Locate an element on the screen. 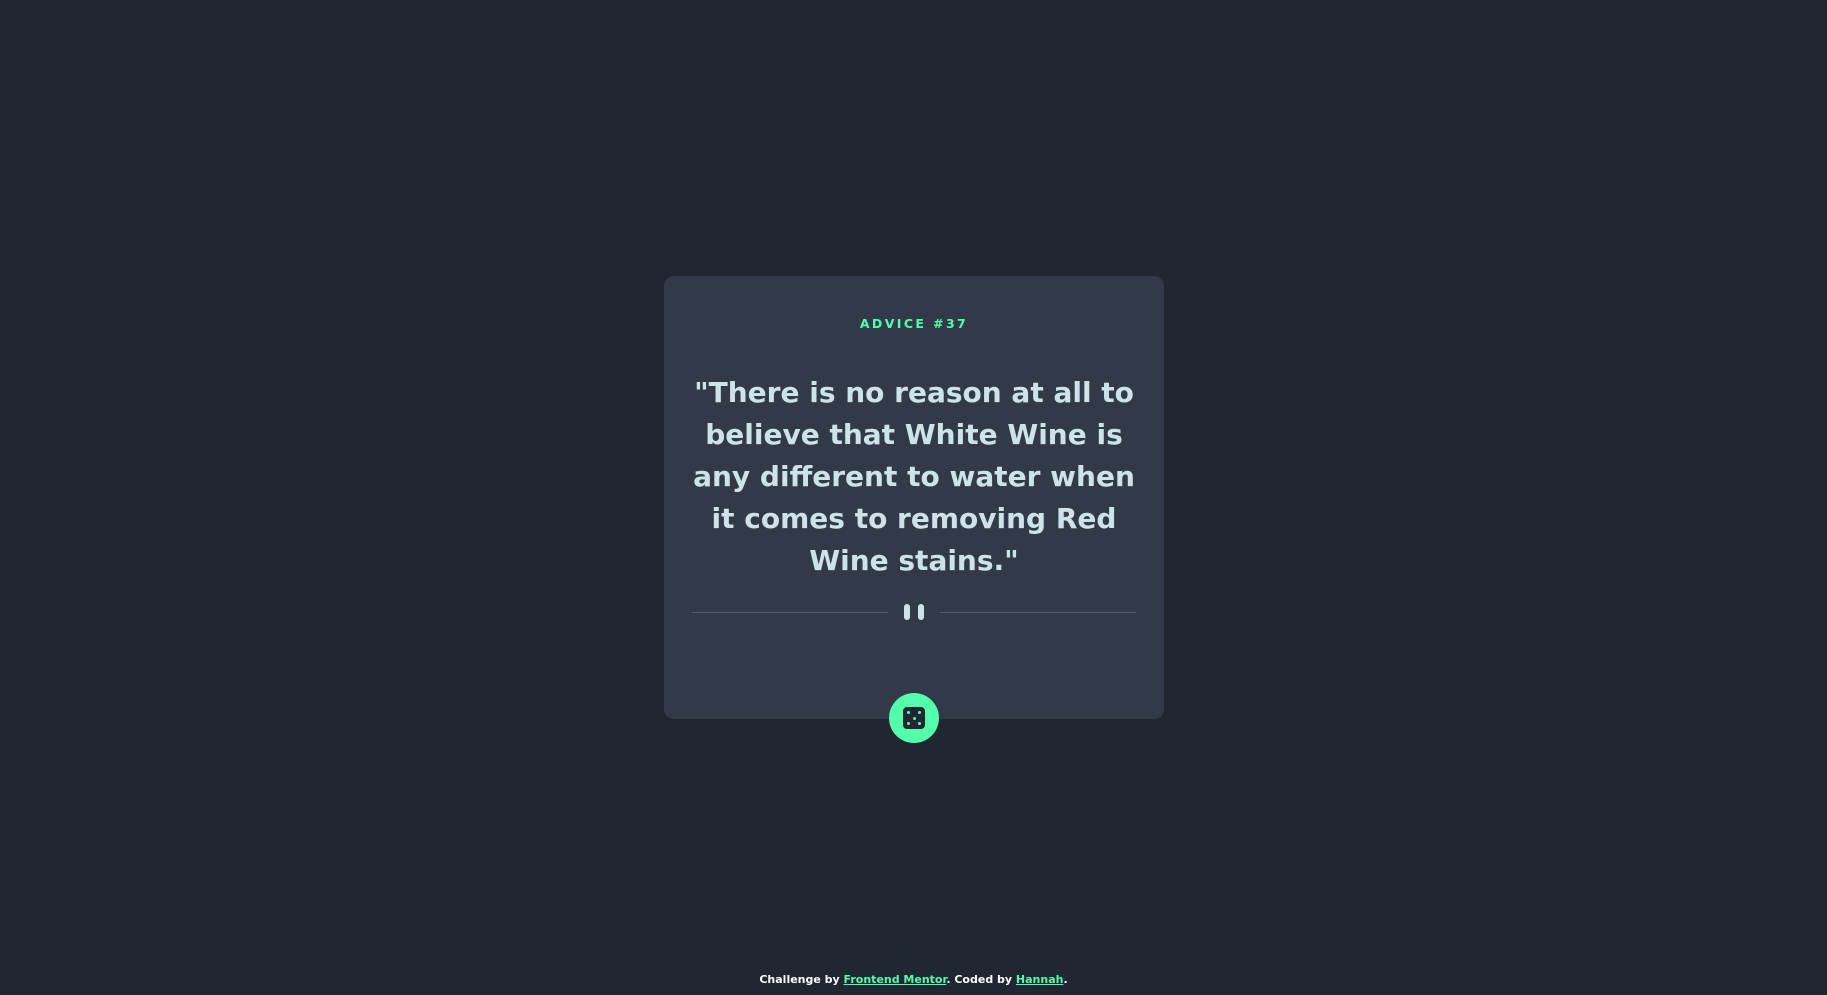 This screenshot has width=1827, height=995. attribution-suffix: . is located at coordinates (1065, 979).